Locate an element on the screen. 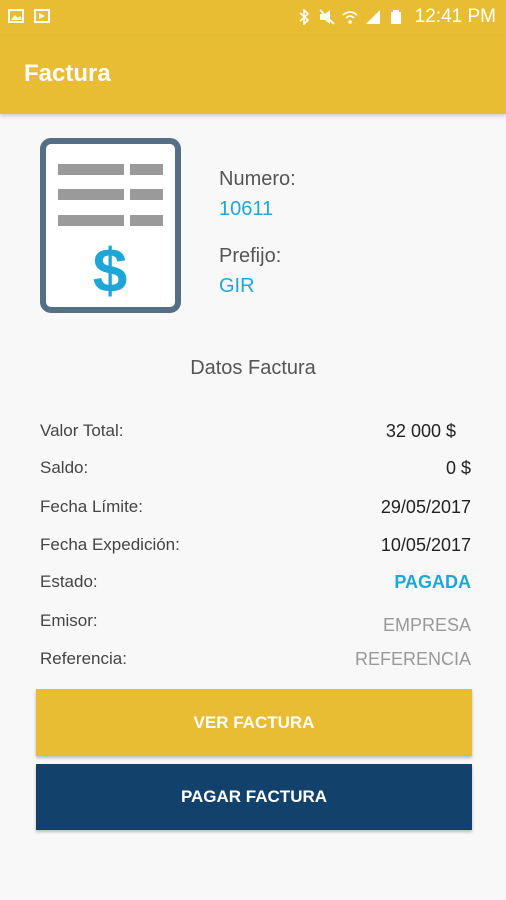 This screenshot has width=506, height=900. prefijo-label: Prefijo: is located at coordinates (250, 256).